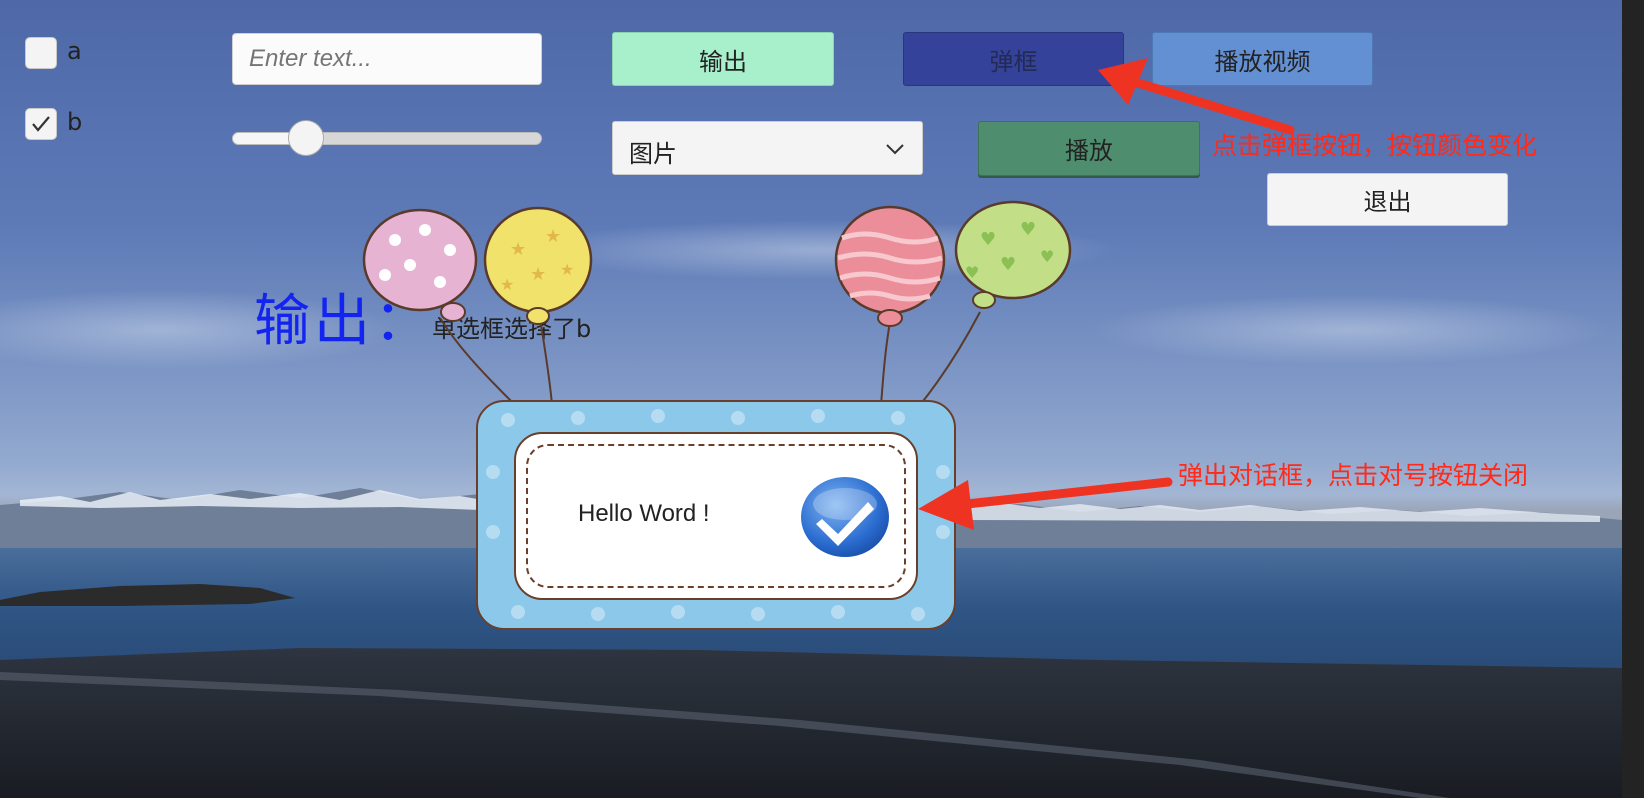  Describe the element at coordinates (1106, 294) in the screenshot. I see `annotation-arrows` at that location.